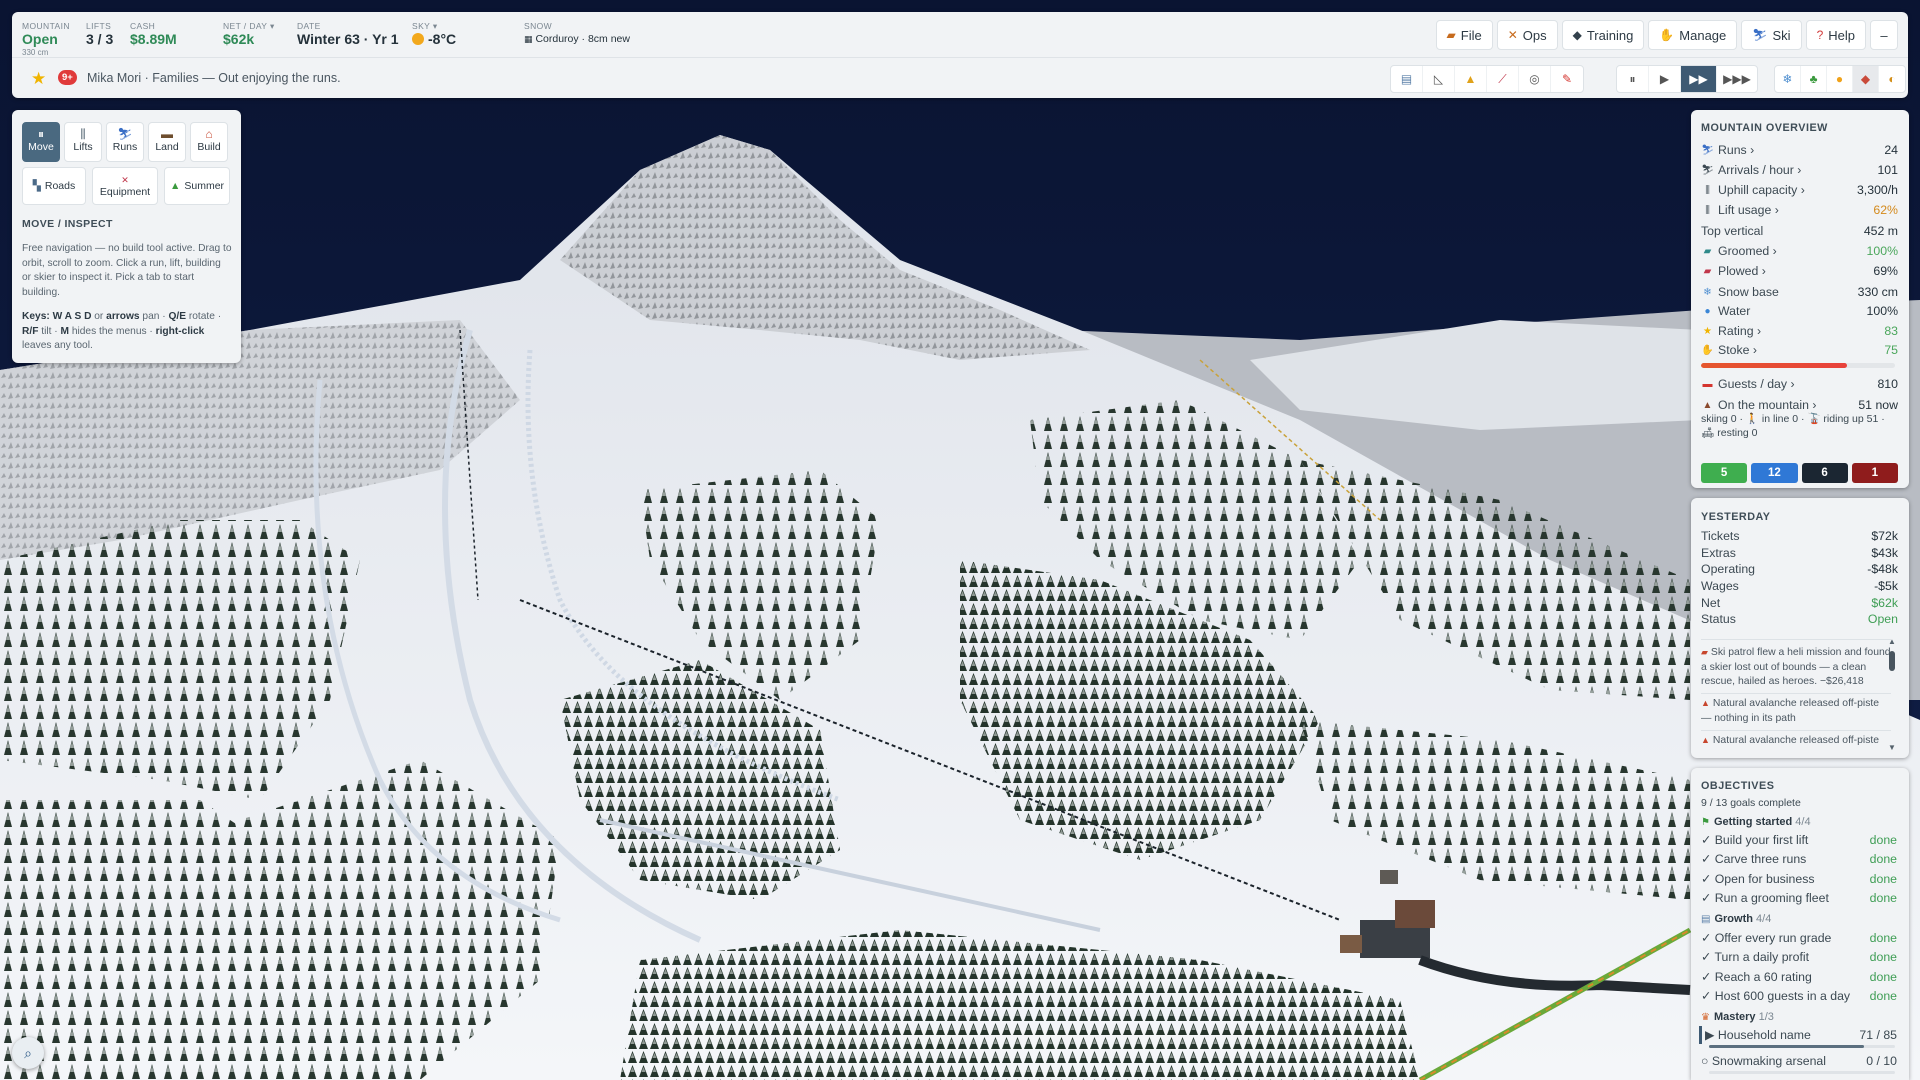  What do you see at coordinates (1799, 879) in the screenshot?
I see `objective-item: ✓ Open for business done` at bounding box center [1799, 879].